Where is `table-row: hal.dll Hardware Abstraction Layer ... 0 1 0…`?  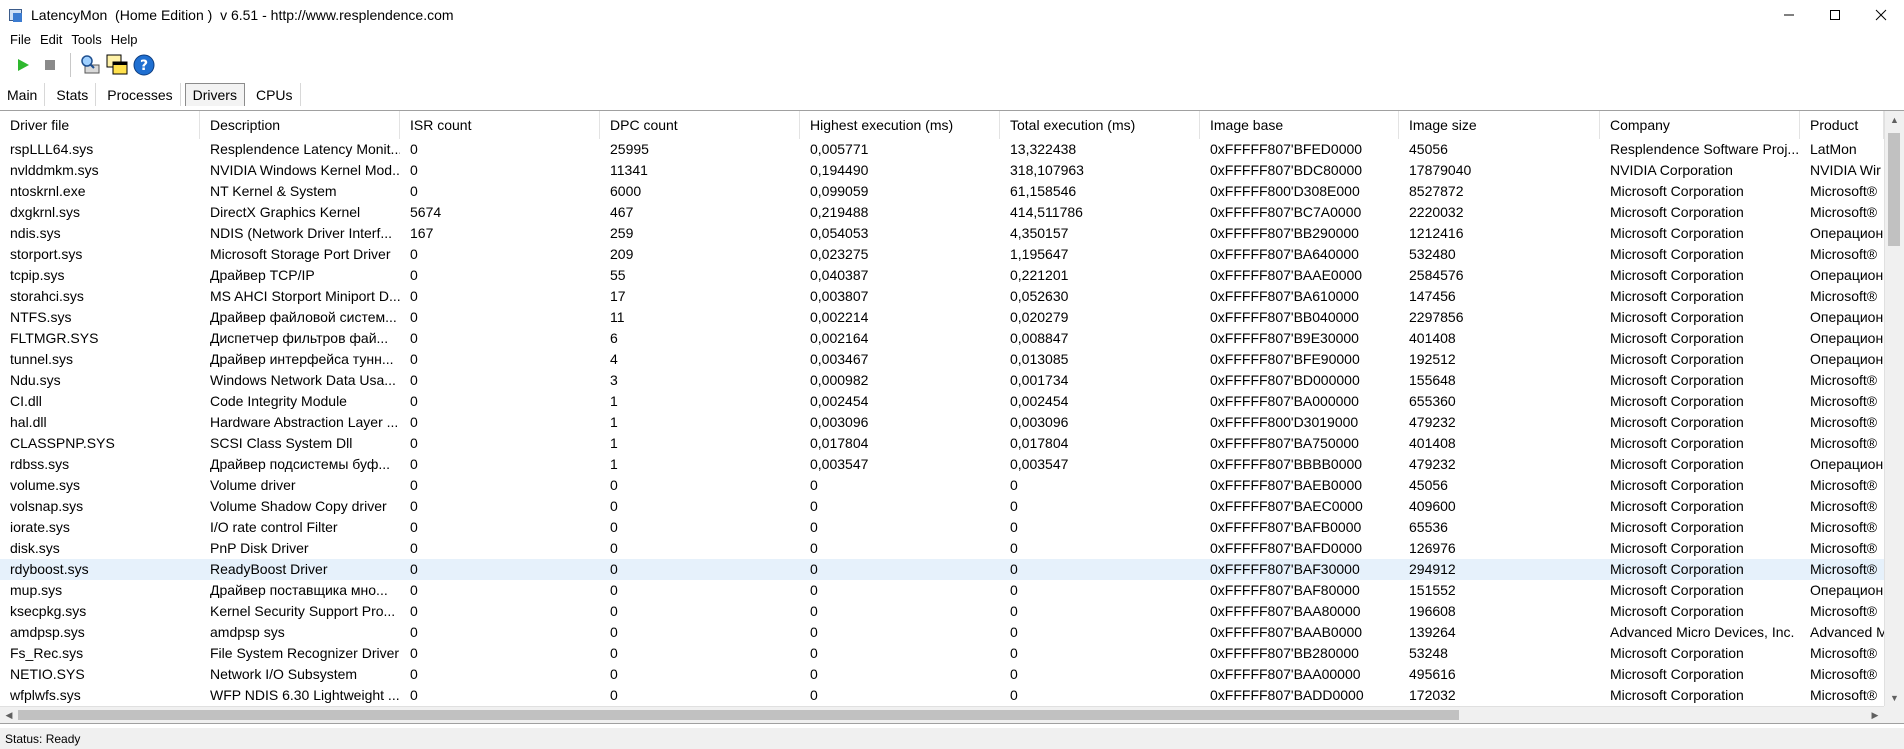 table-row: hal.dll Hardware Abstraction Layer ... 0 1 0… is located at coordinates (942, 422).